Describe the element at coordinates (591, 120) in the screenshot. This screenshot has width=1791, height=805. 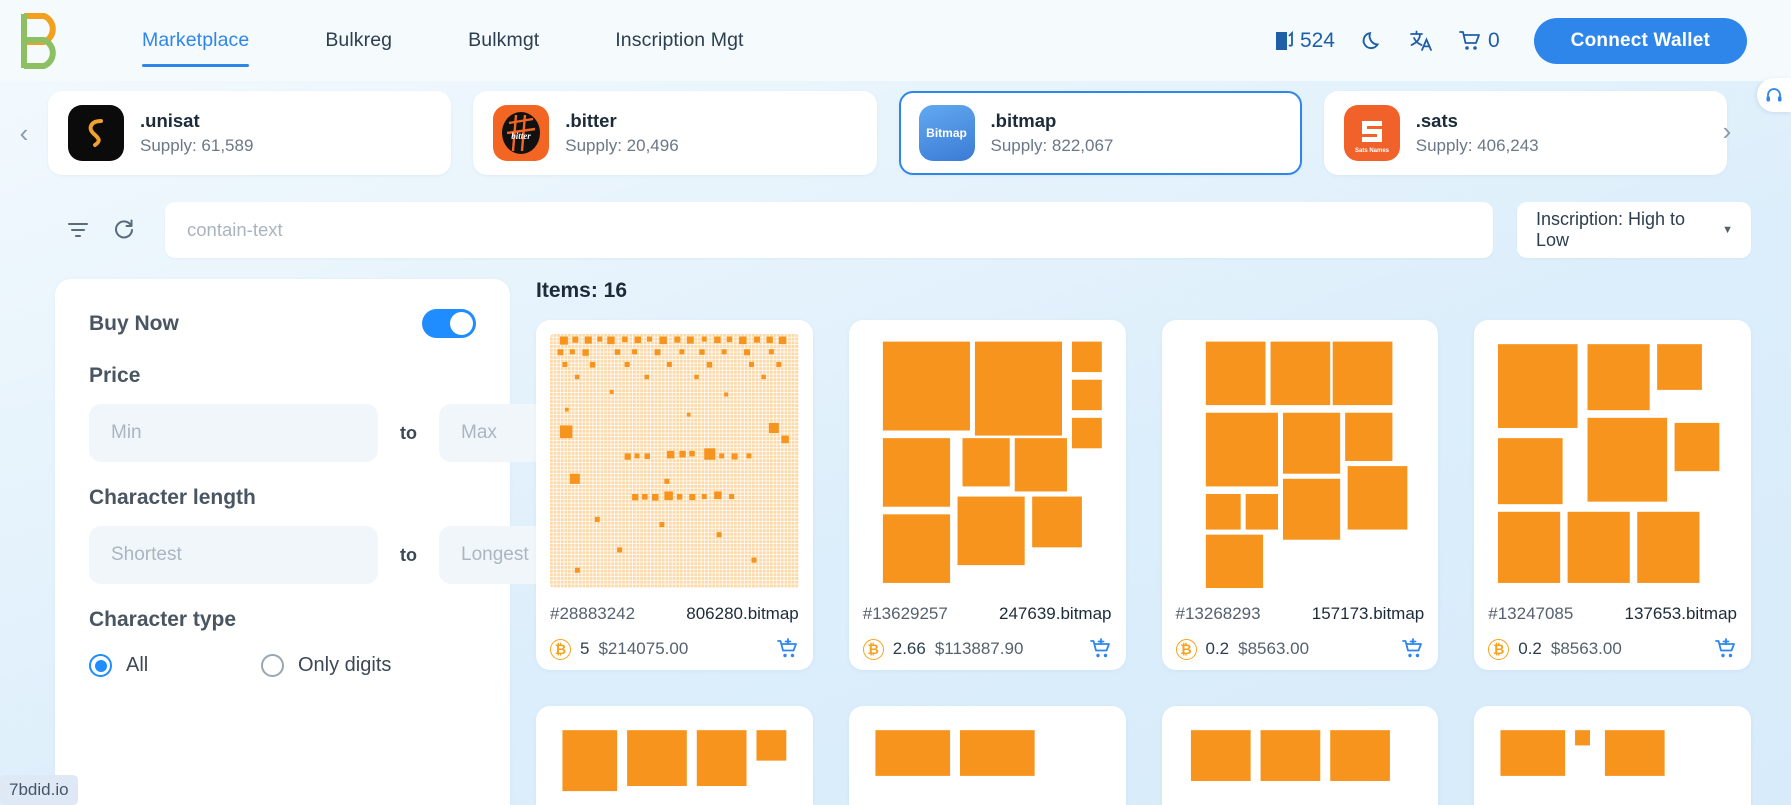
I see `collection-name: .bitter` at that location.